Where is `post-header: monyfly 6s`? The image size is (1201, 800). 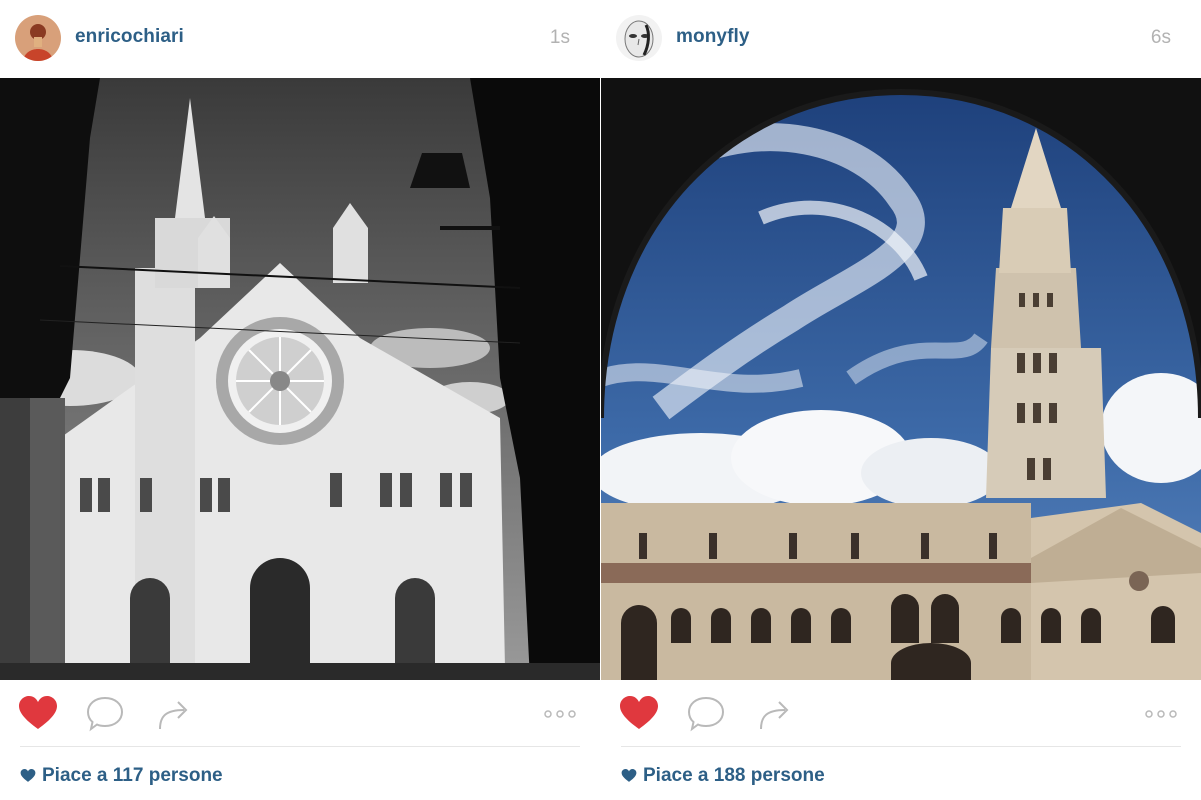
post-header: monyfly 6s is located at coordinates (901, 39).